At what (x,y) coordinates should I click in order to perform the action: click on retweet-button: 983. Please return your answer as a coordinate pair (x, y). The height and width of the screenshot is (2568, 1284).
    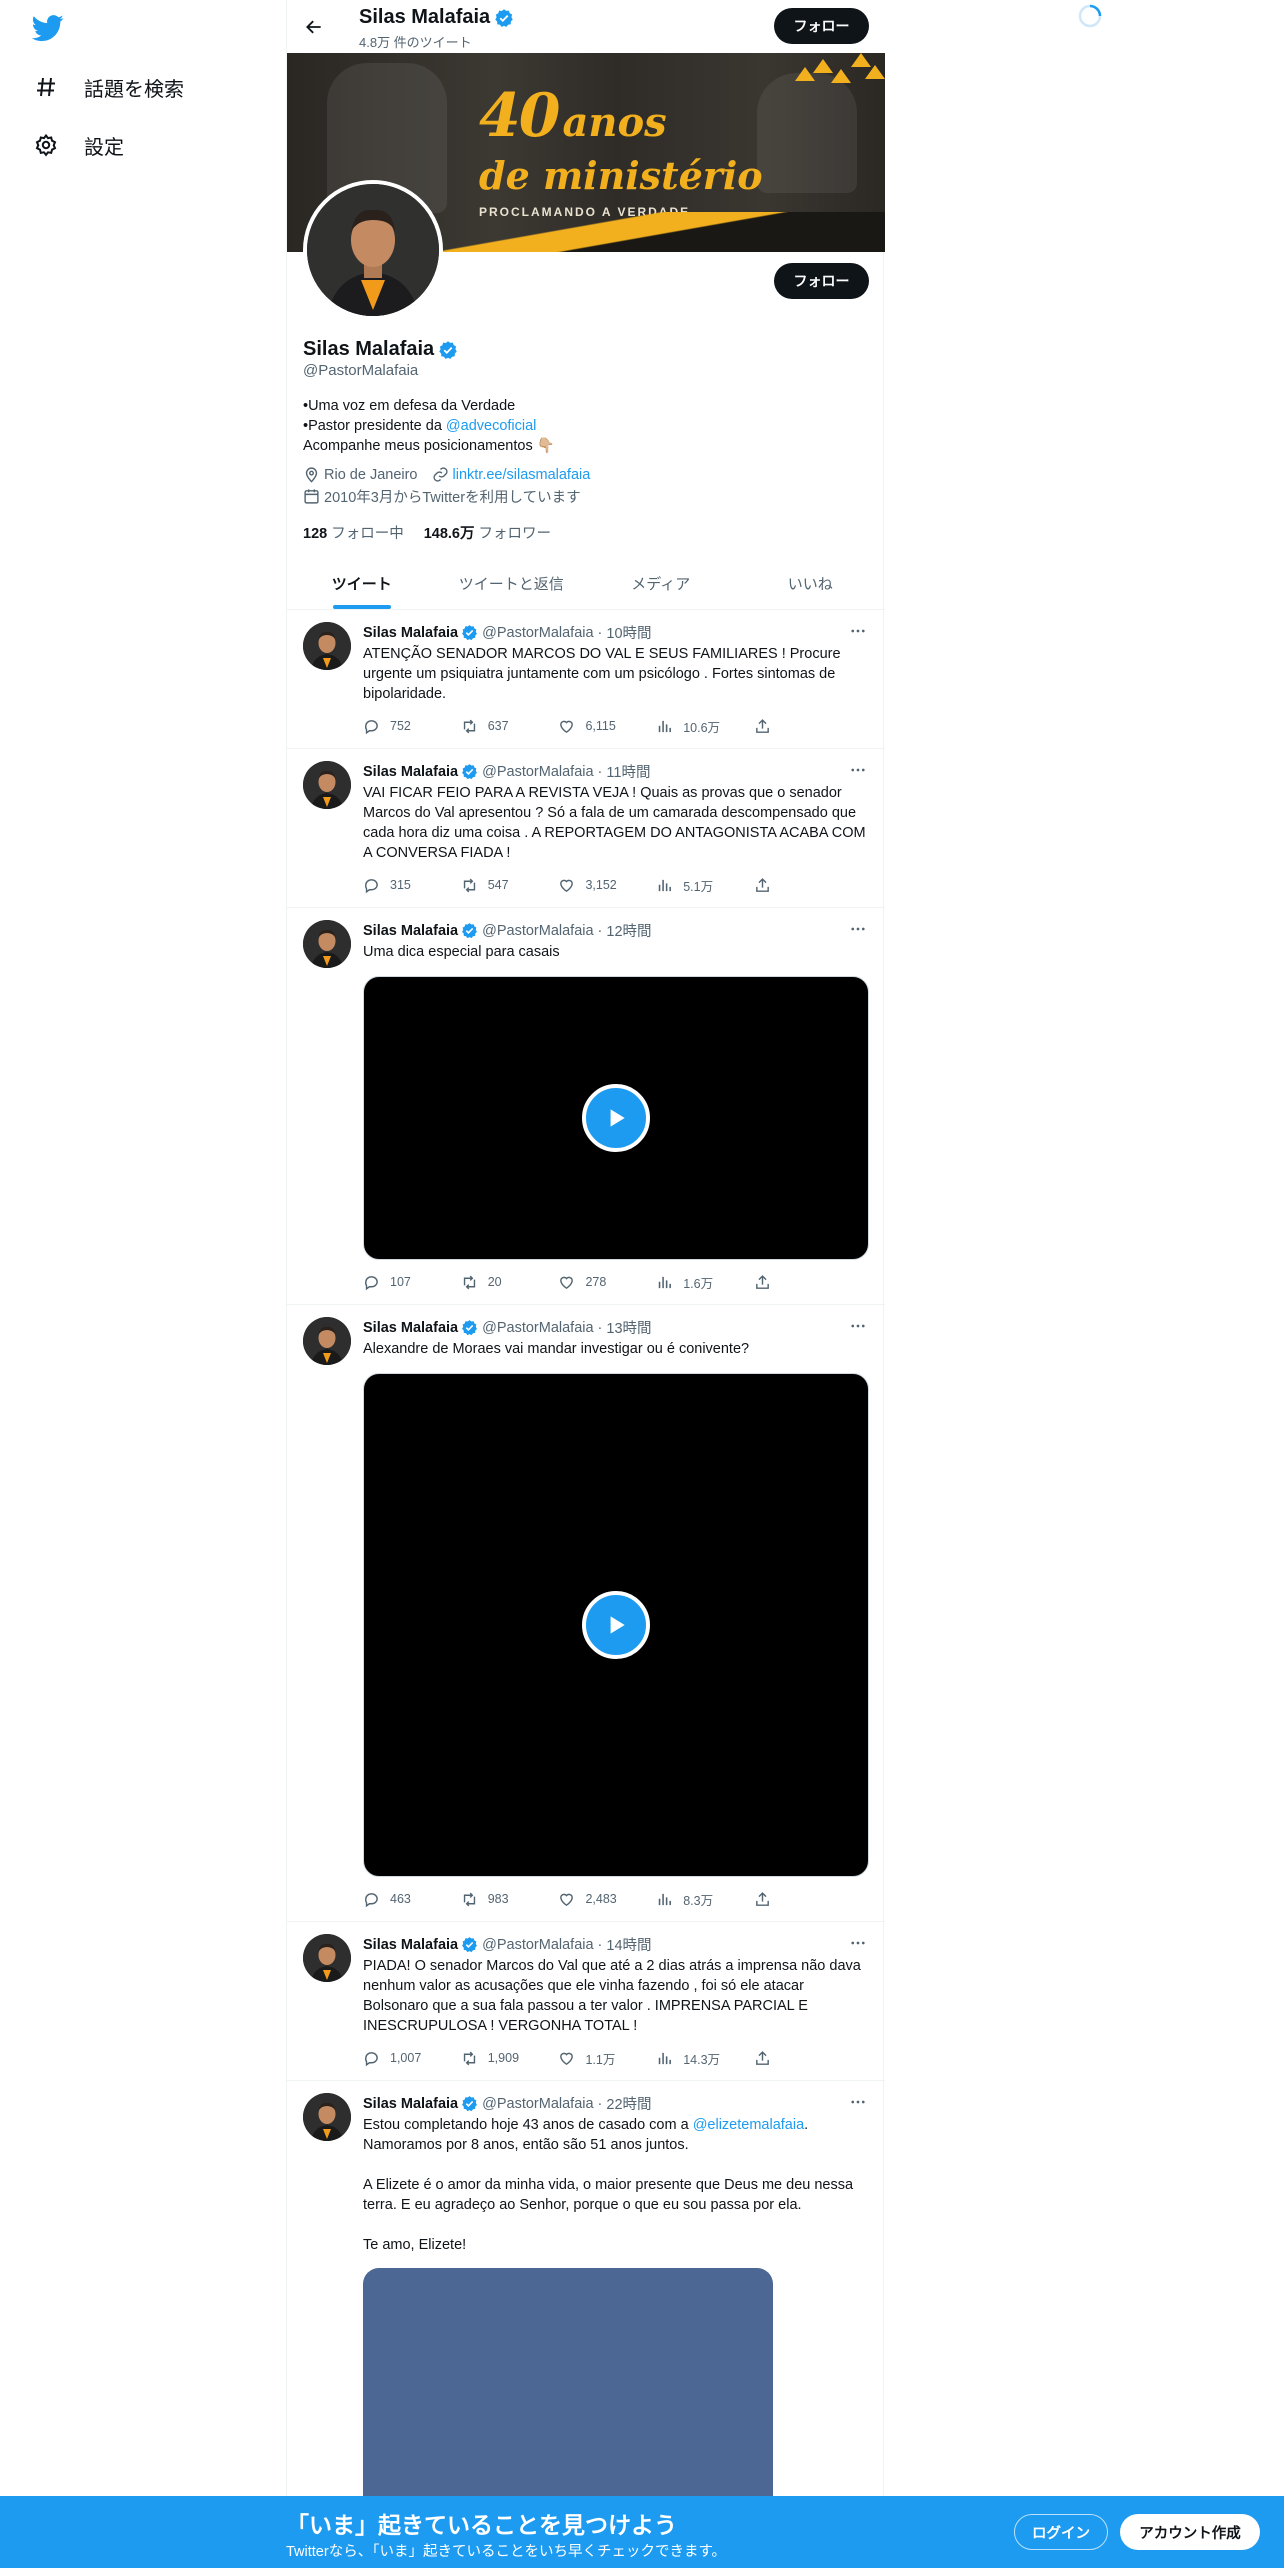
    Looking at the image, I should click on (510, 1899).